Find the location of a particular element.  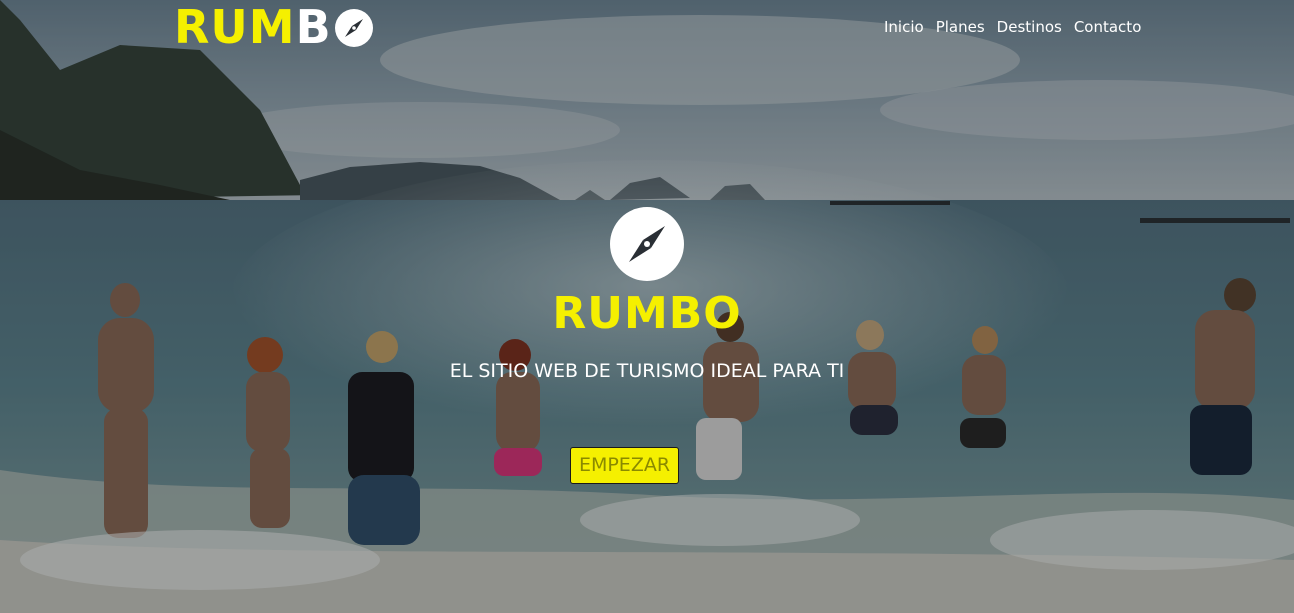

hero-subtitle: EL SITIO WEB DE TURISMO IDEAL PARA TI is located at coordinates (647, 371).